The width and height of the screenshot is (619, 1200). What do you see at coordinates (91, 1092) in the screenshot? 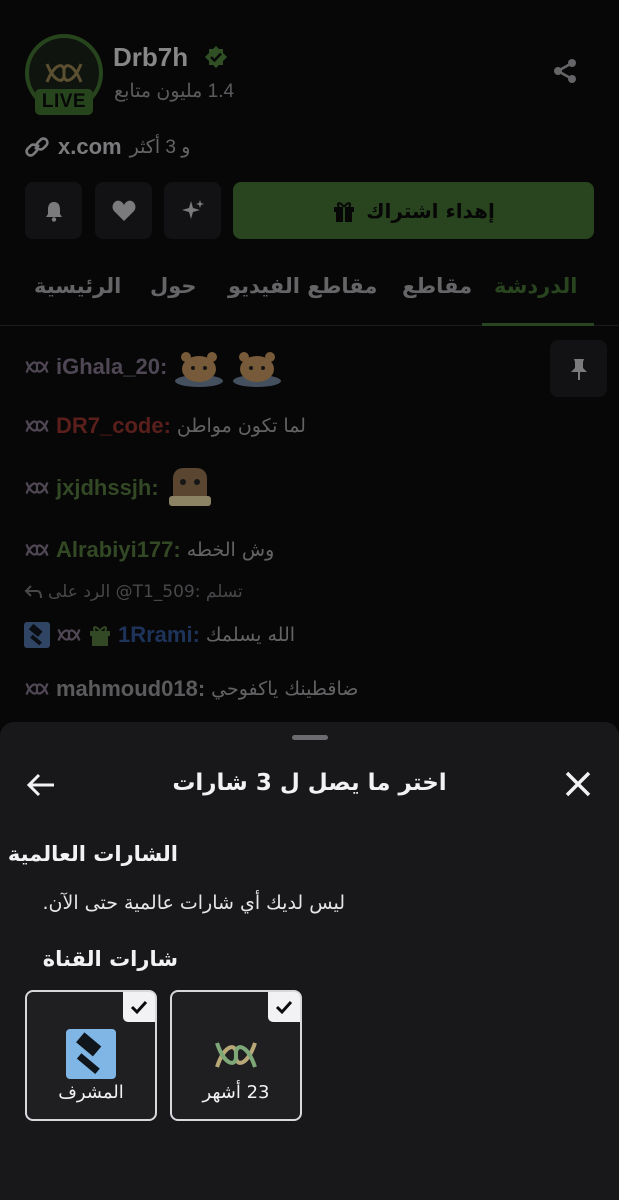
I see `badge-label: المشرف` at bounding box center [91, 1092].